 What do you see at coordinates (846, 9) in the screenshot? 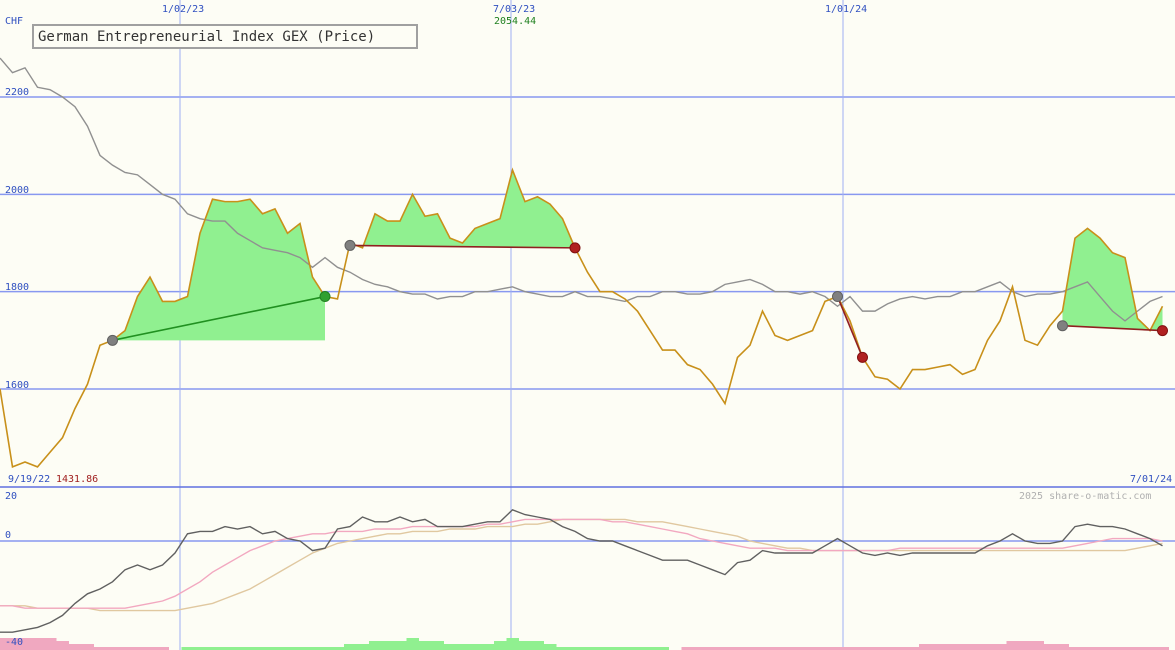
I see `x-date-label: 1/01/24` at bounding box center [846, 9].